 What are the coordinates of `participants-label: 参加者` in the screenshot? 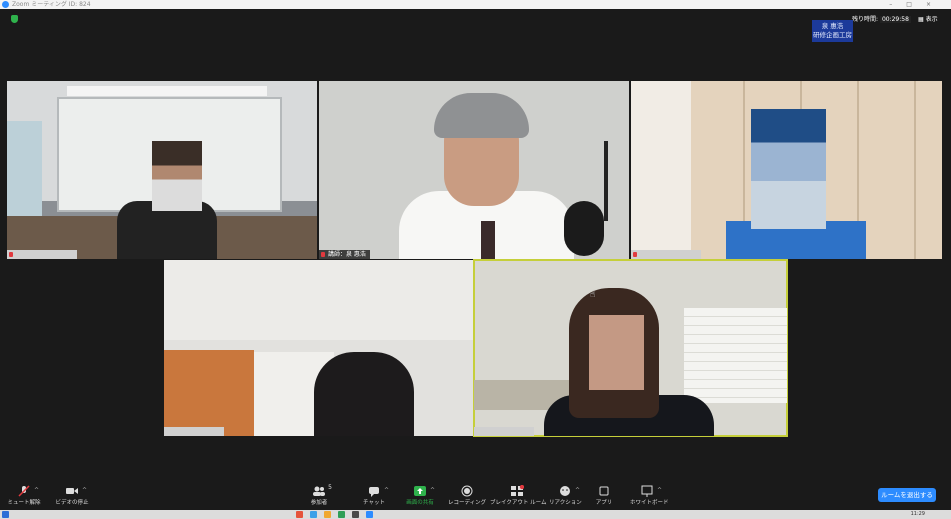 It's located at (319, 503).